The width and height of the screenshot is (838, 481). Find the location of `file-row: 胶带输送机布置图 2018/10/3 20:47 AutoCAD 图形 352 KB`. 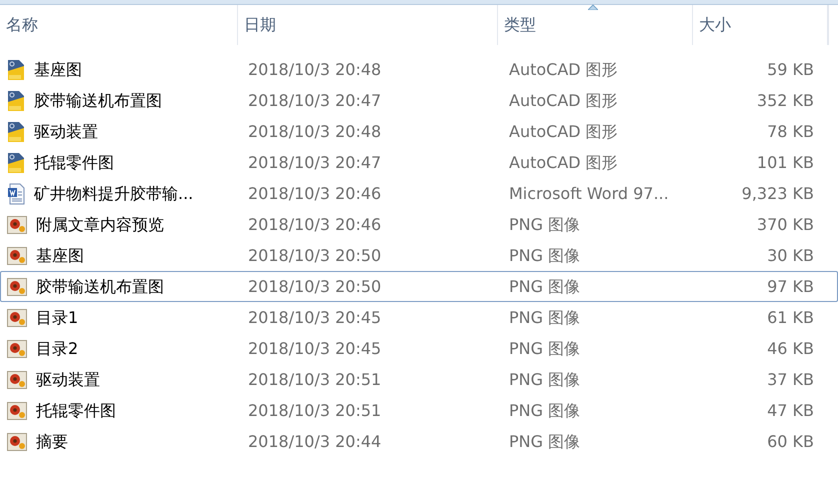

file-row: 胶带输送机布置图 2018/10/3 20:47 AutoCAD 图形 352 KB is located at coordinates (419, 100).